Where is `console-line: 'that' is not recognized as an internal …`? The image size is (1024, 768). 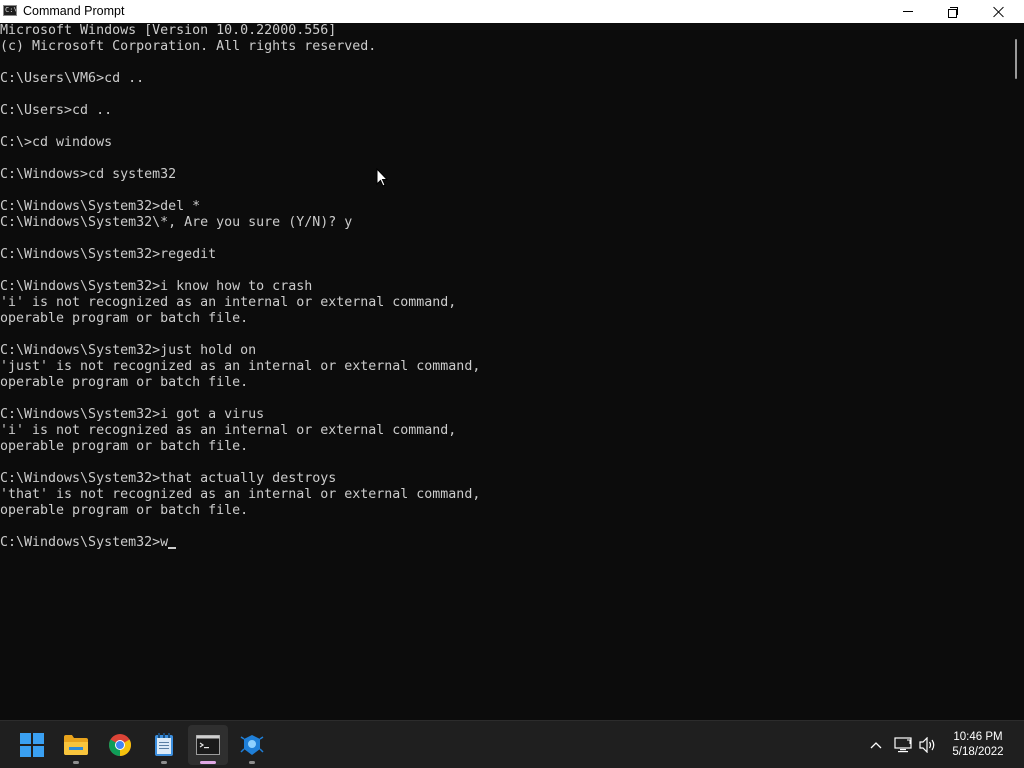 console-line: 'that' is not recognized as an internal … is located at coordinates (240, 494).